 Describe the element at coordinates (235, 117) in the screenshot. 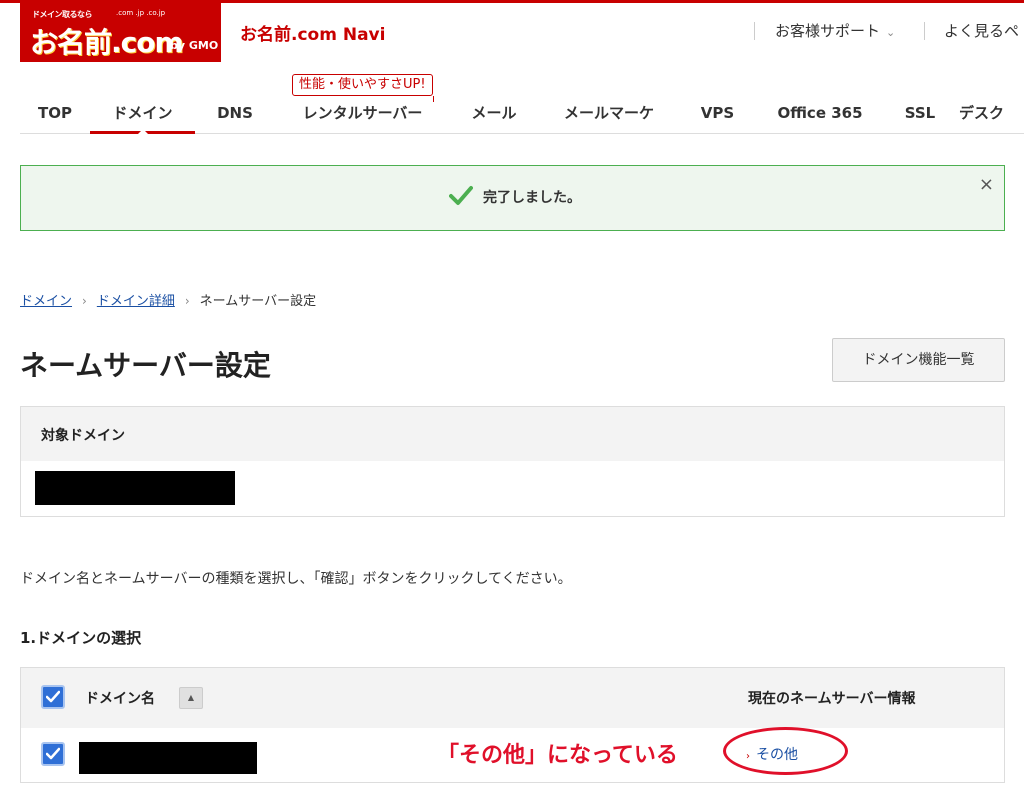

I see `nav-tab-dns: DNS` at that location.